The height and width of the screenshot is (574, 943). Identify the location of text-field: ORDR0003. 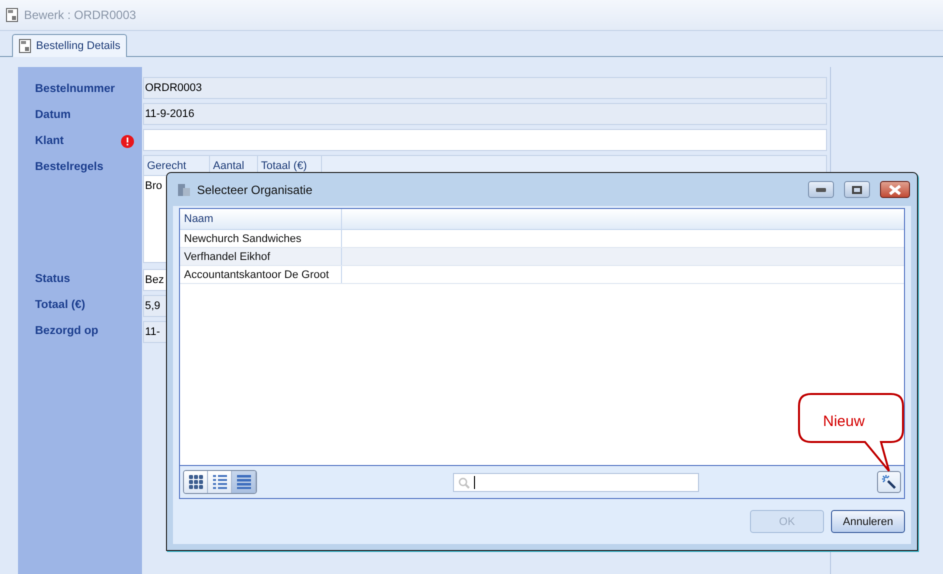
(485, 88).